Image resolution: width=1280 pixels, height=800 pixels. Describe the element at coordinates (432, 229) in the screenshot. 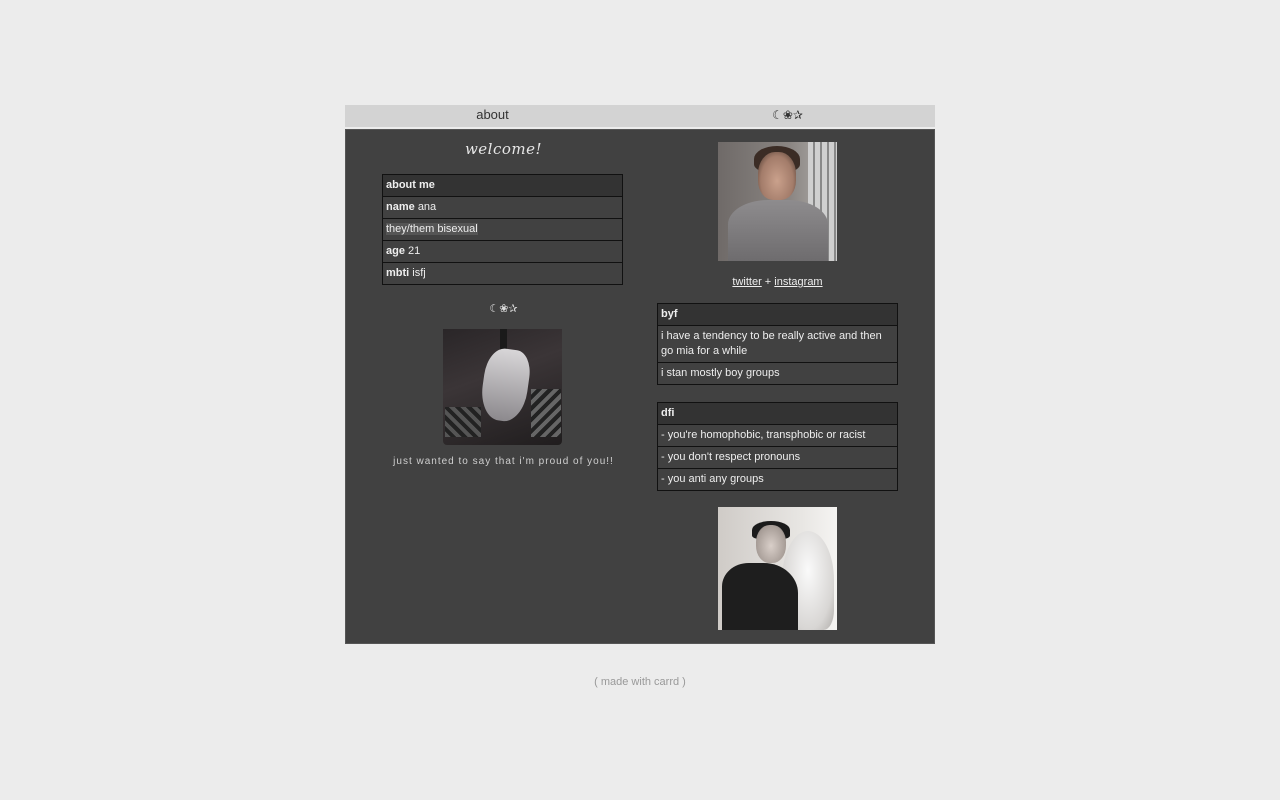

I see `pronouns-value: they/them bisexual` at that location.